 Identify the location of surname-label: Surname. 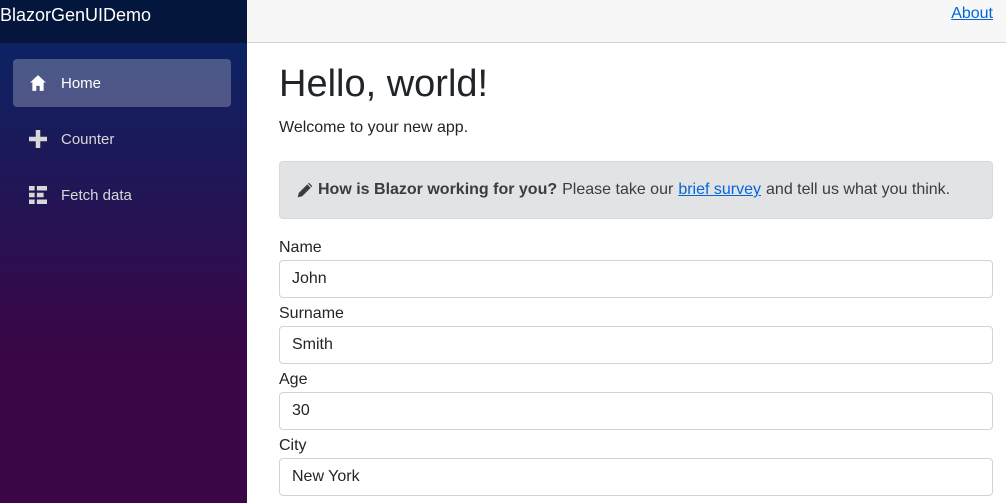
(311, 313).